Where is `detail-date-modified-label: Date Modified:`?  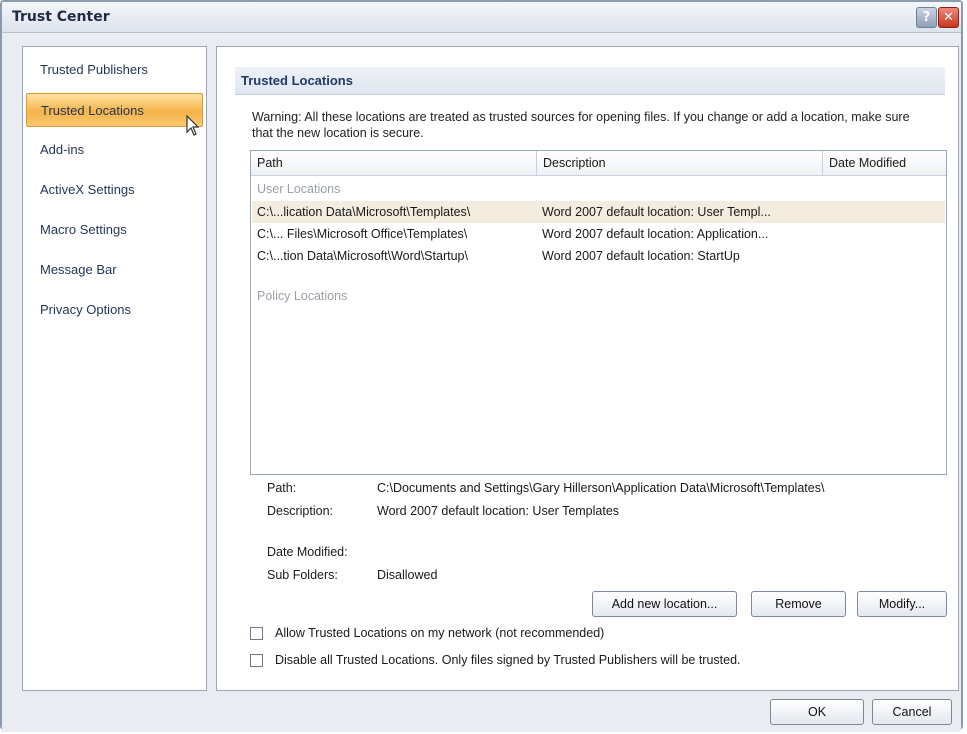
detail-date-modified-label: Date Modified: is located at coordinates (307, 552).